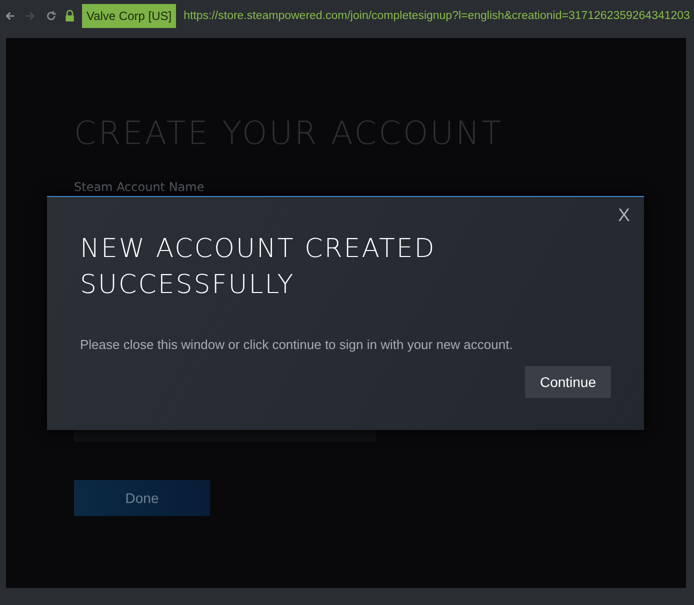 This screenshot has height=605, width=694. What do you see at coordinates (140, 187) in the screenshot?
I see `field-label: Steam Account Name` at bounding box center [140, 187].